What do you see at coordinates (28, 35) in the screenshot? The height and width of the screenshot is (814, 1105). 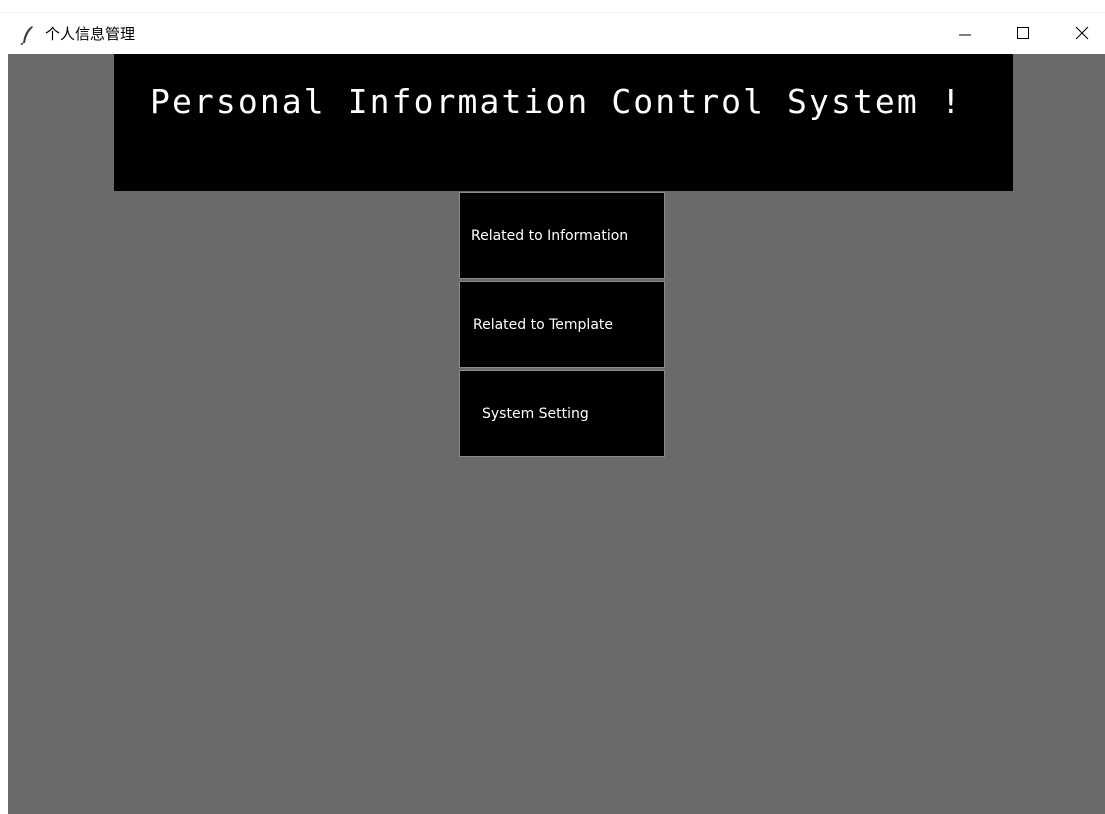 I see `feather-icon` at bounding box center [28, 35].